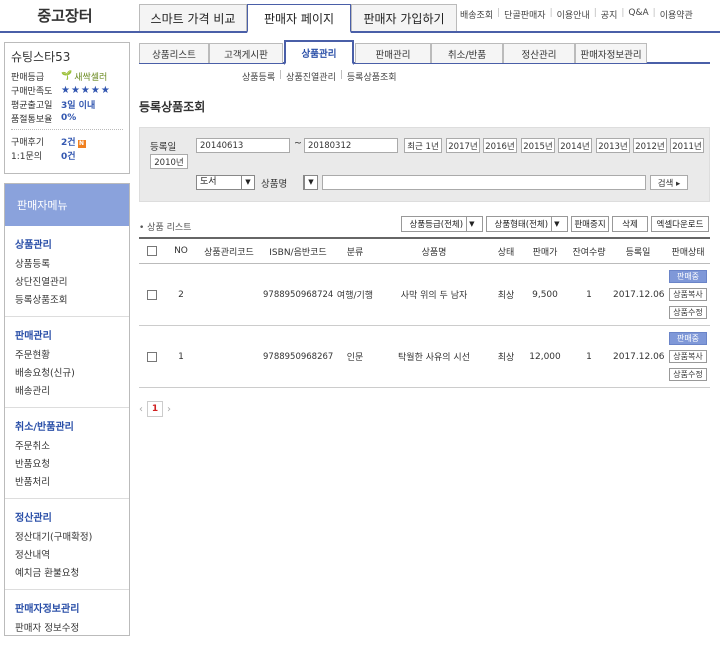  What do you see at coordinates (476, 14) in the screenshot?
I see `link-delivery: 배송조회` at bounding box center [476, 14].